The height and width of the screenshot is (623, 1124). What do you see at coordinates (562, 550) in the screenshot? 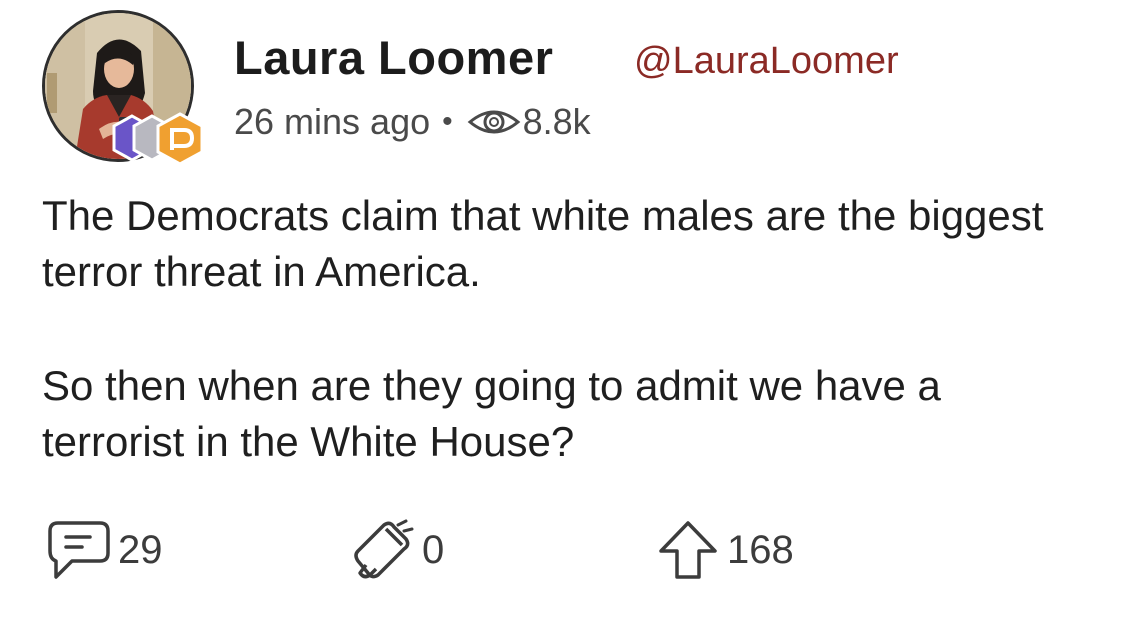
I see `post-actions: 29 0 168` at bounding box center [562, 550].